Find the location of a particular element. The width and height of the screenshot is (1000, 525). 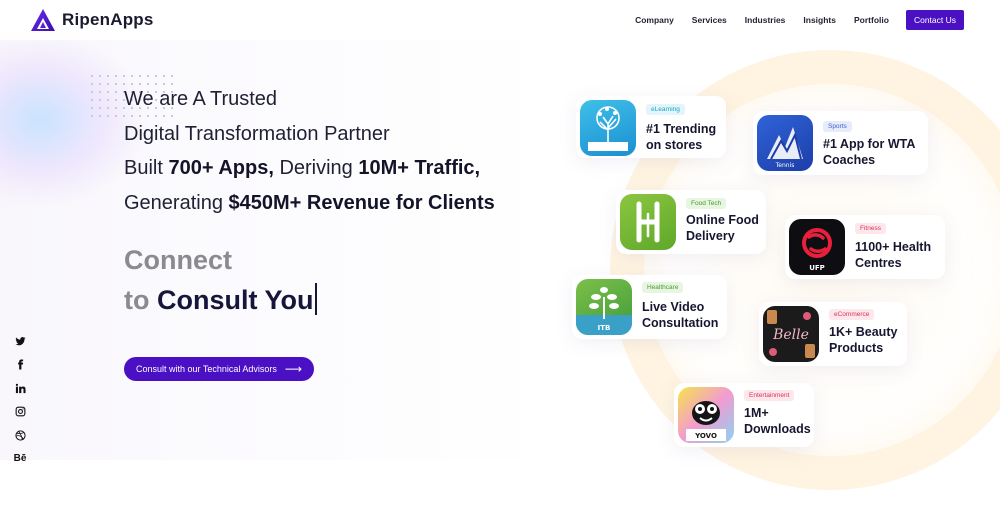

consult-you-word: Consult You is located at coordinates (235, 300).